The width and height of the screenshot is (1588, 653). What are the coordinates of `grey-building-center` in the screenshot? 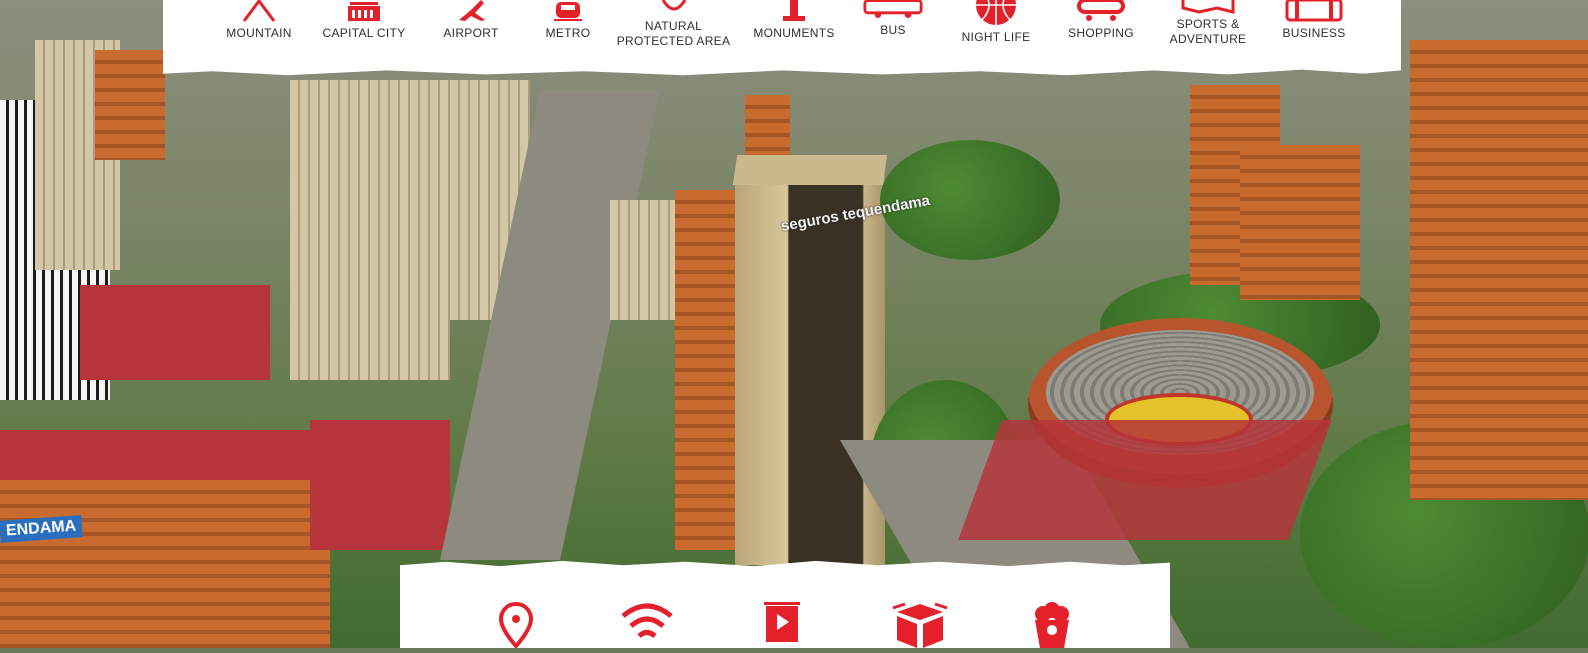 It's located at (645, 260).